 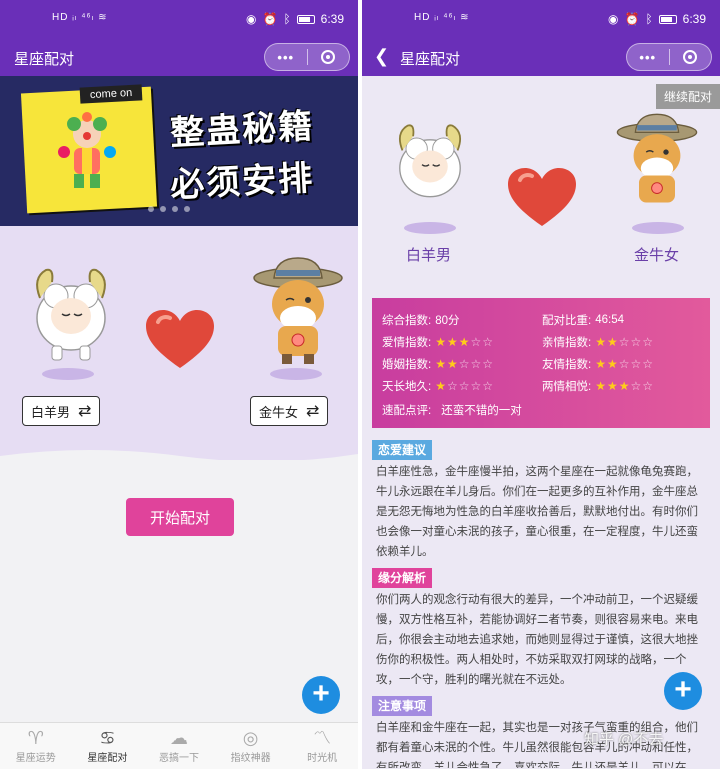 What do you see at coordinates (381, 56) in the screenshot?
I see `back-arrow-icon: ❮` at bounding box center [381, 56].